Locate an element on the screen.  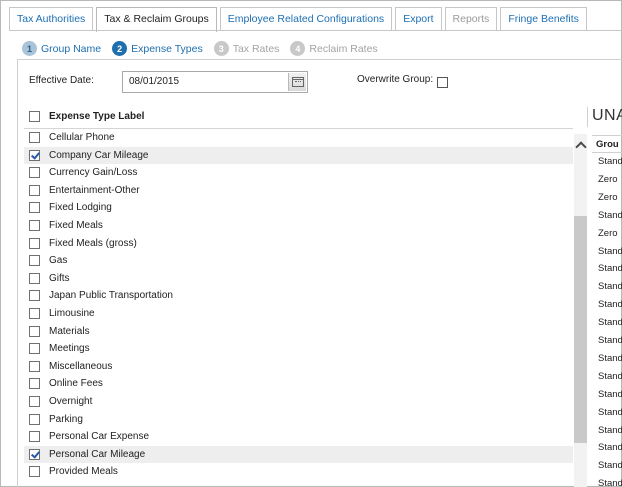
list-item: Overnight is located at coordinates (298, 402).